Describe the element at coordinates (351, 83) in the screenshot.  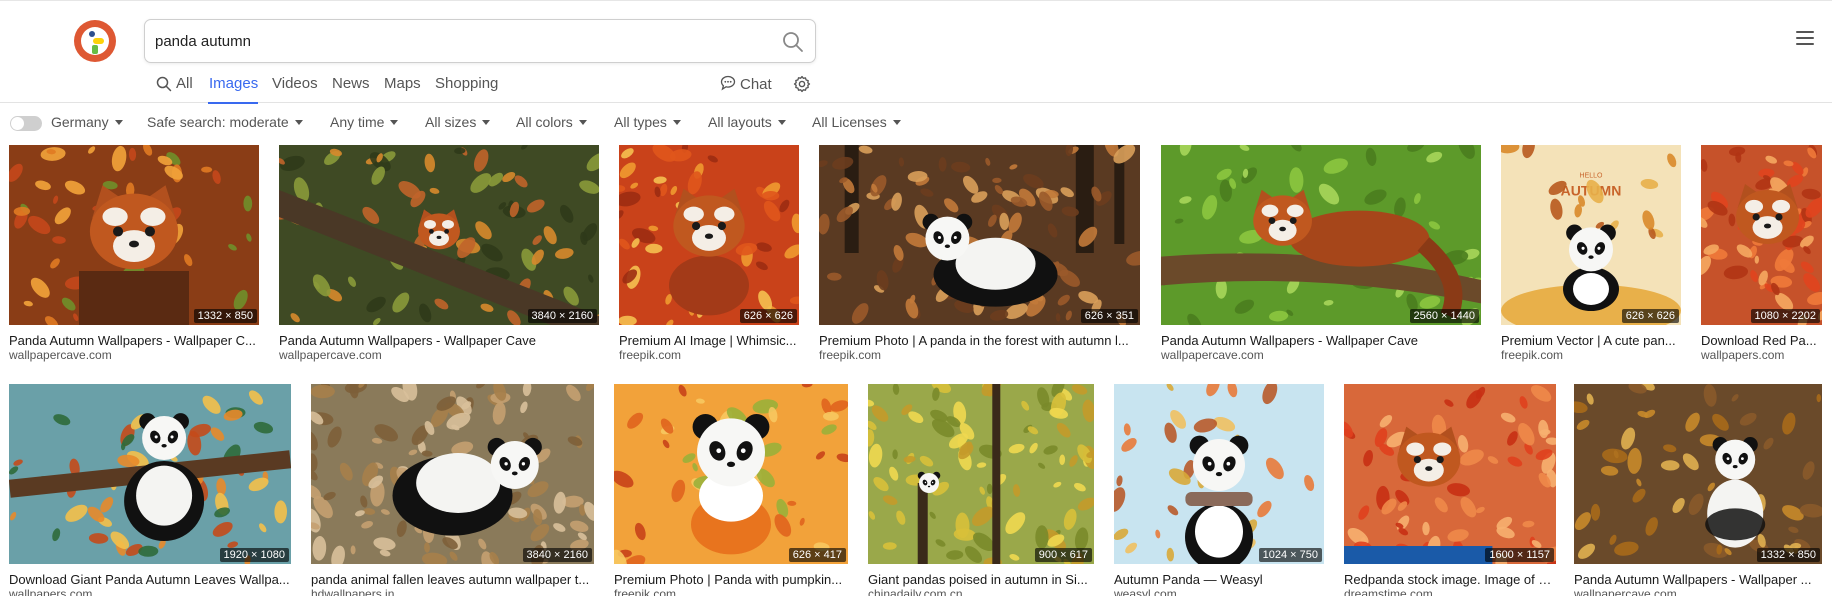
I see `tab-news: News` at that location.